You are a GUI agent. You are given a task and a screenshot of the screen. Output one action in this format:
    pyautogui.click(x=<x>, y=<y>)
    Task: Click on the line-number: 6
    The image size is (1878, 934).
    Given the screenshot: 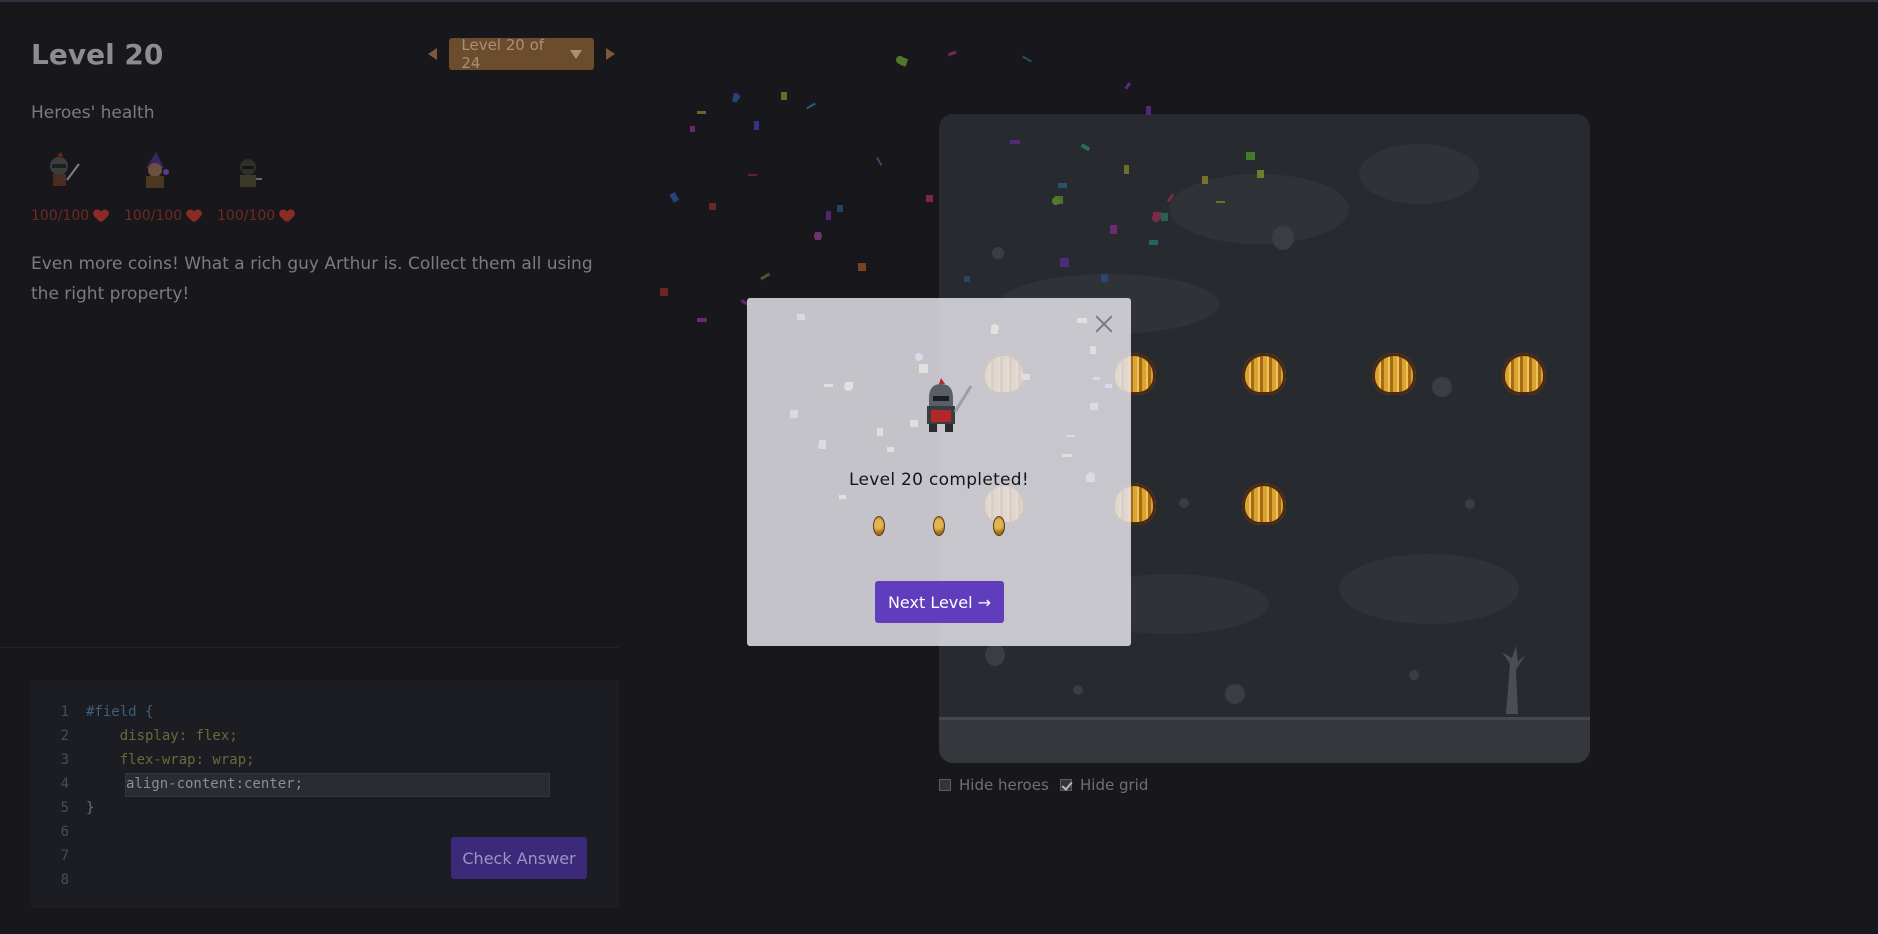 What is the action you would take?
    pyautogui.click(x=64, y=832)
    